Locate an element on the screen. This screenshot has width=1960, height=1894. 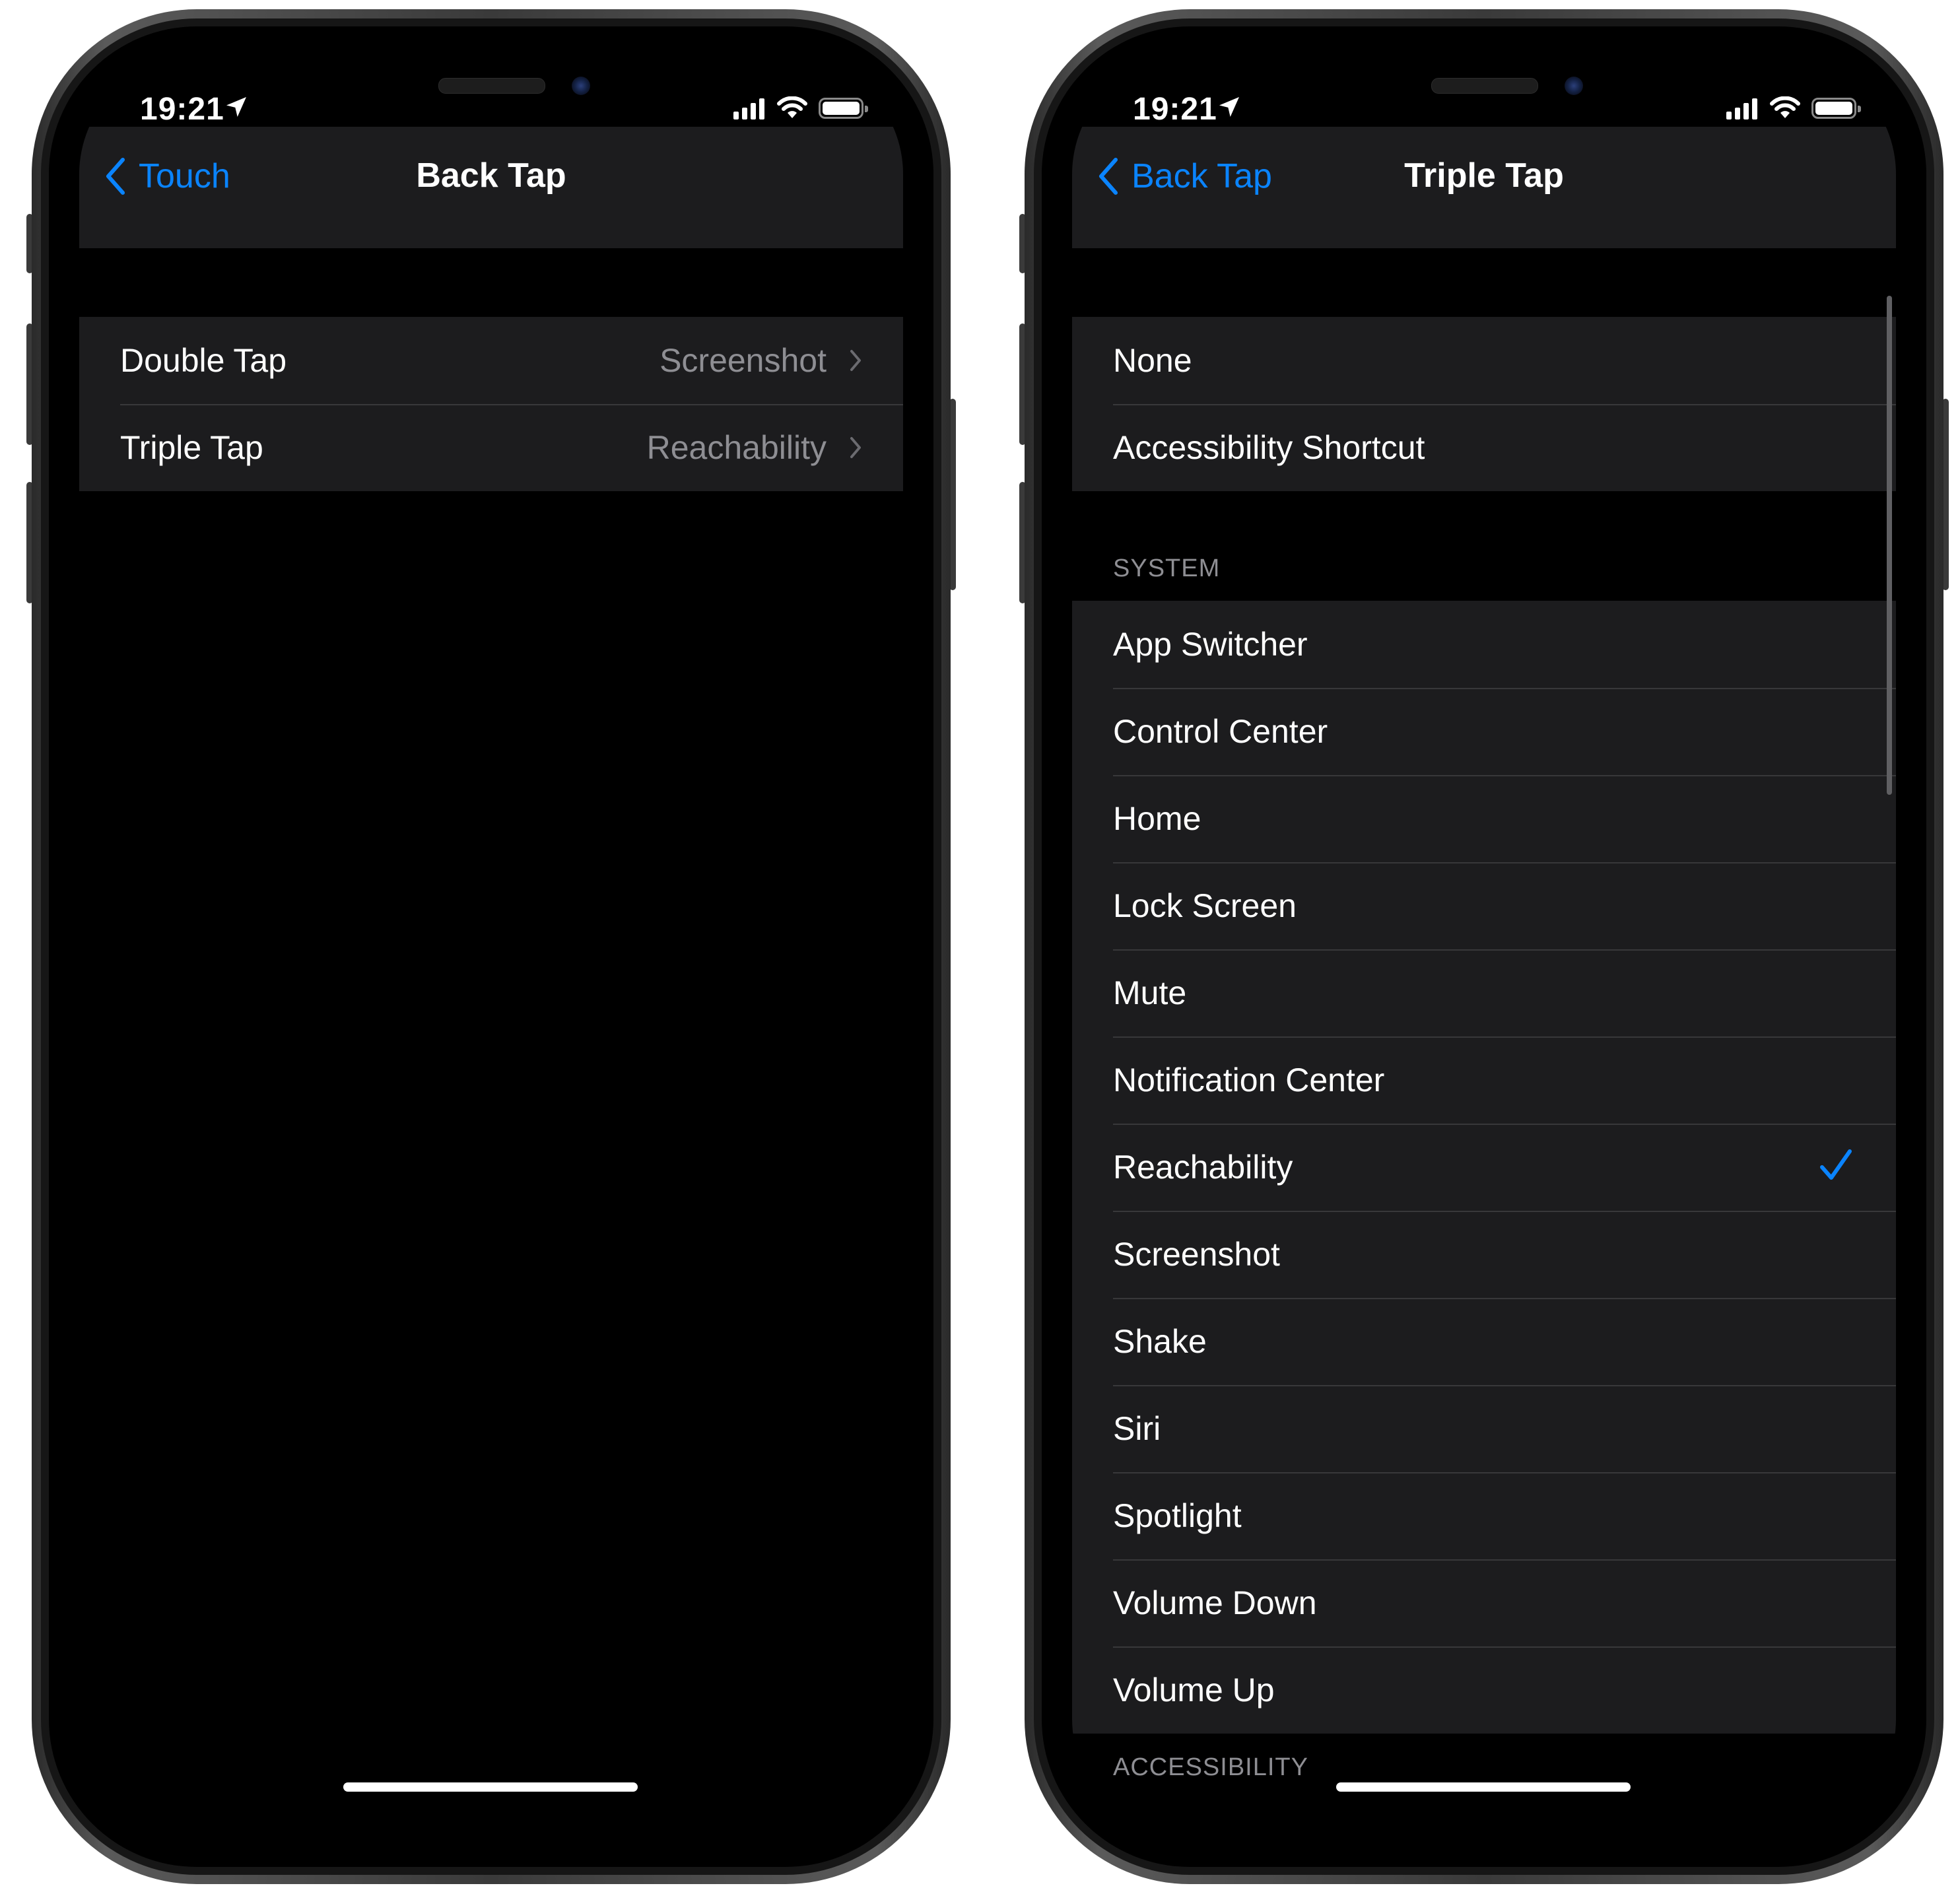
option-label: Reachability is located at coordinates (1203, 1167).